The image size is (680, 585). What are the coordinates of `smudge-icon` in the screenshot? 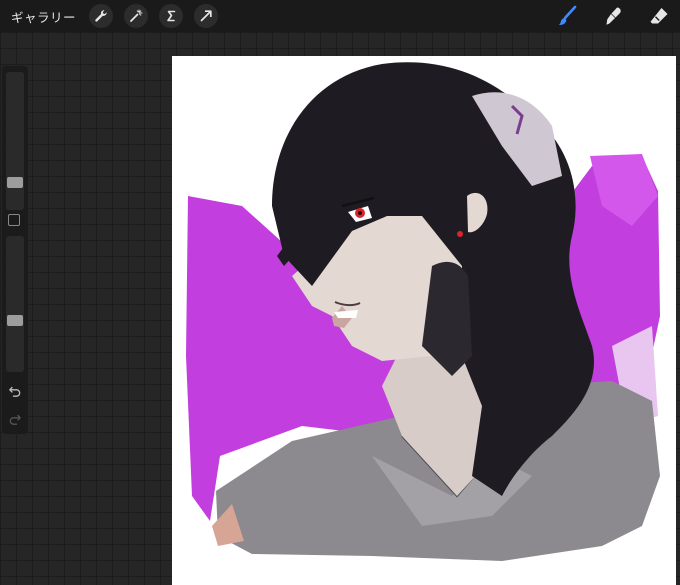 It's located at (613, 16).